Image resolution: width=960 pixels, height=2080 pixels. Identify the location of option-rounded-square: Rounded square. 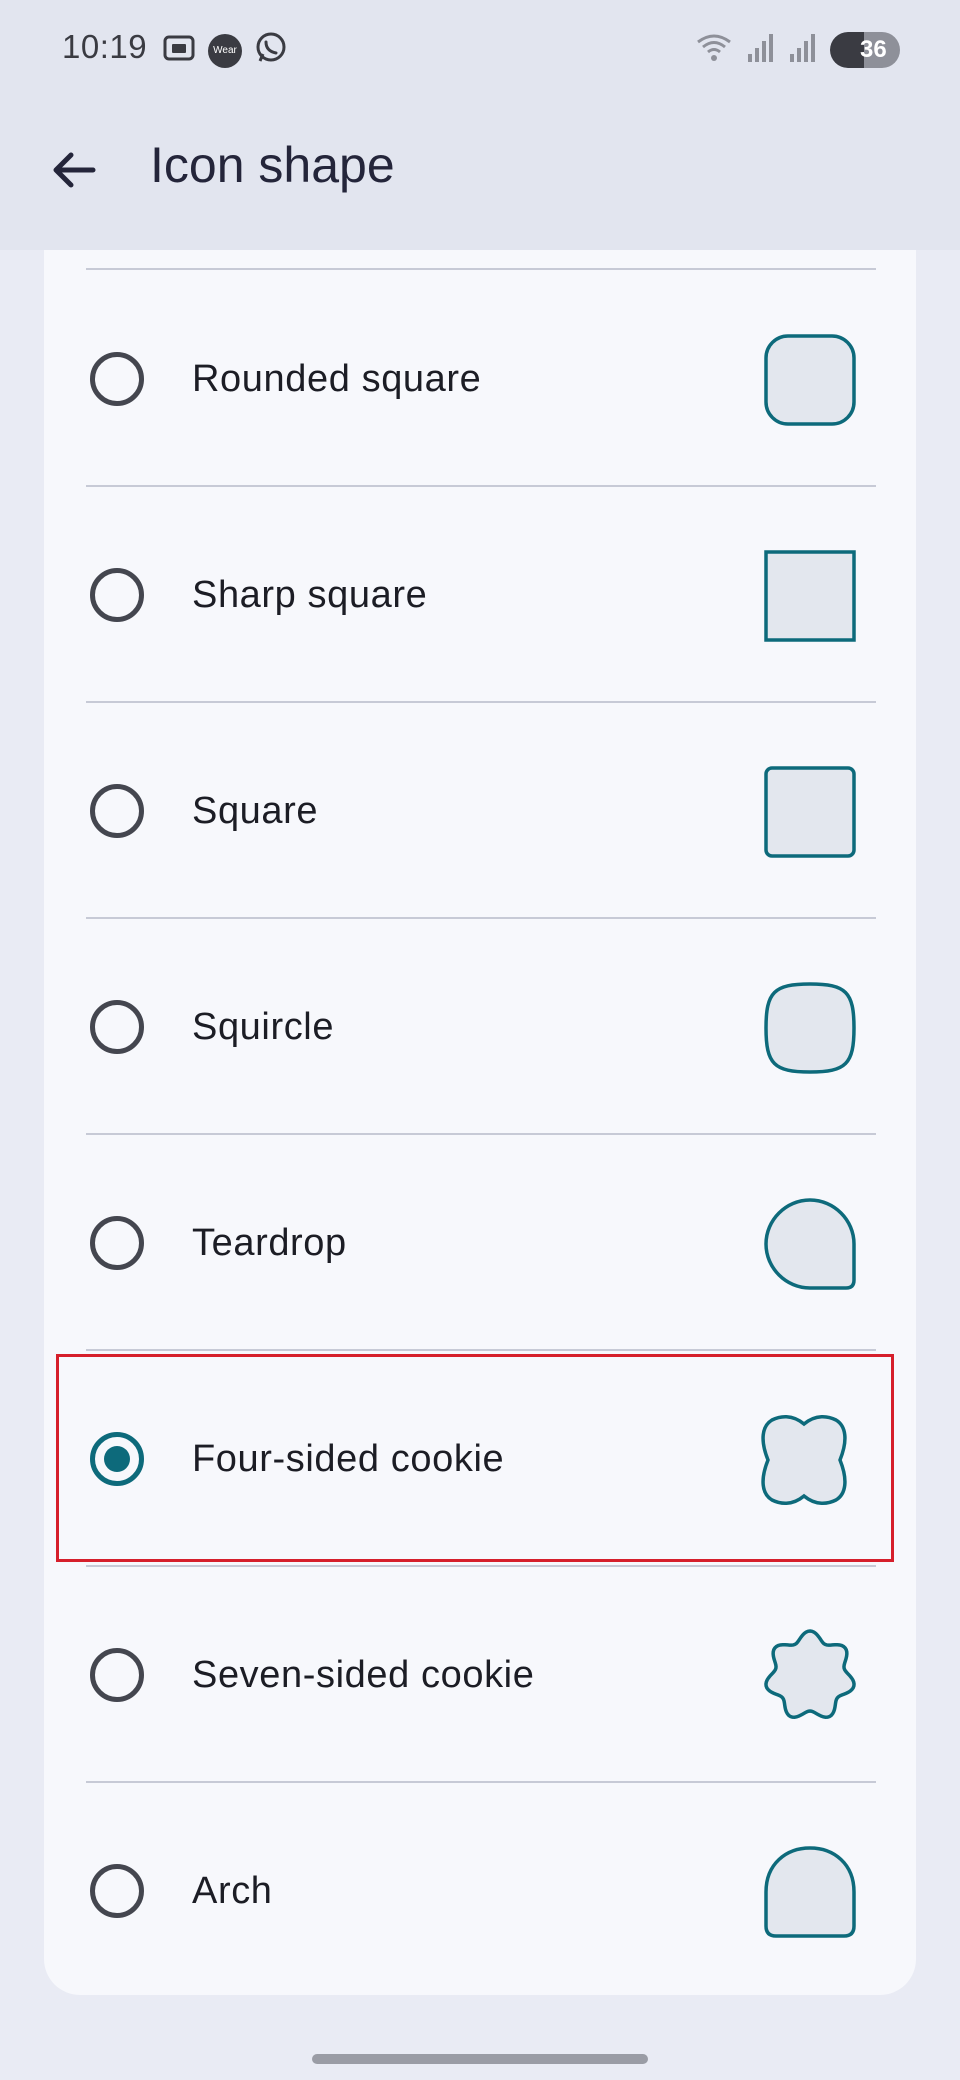
(480, 378).